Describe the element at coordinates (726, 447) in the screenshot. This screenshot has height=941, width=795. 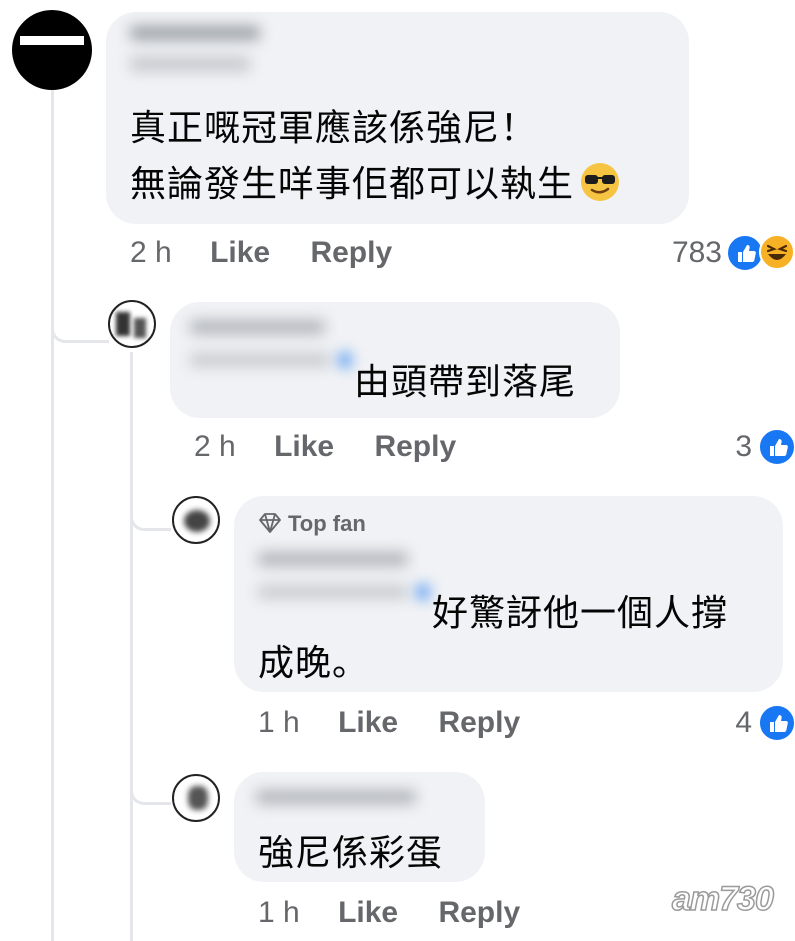
I see `reaction-count: 3` at that location.